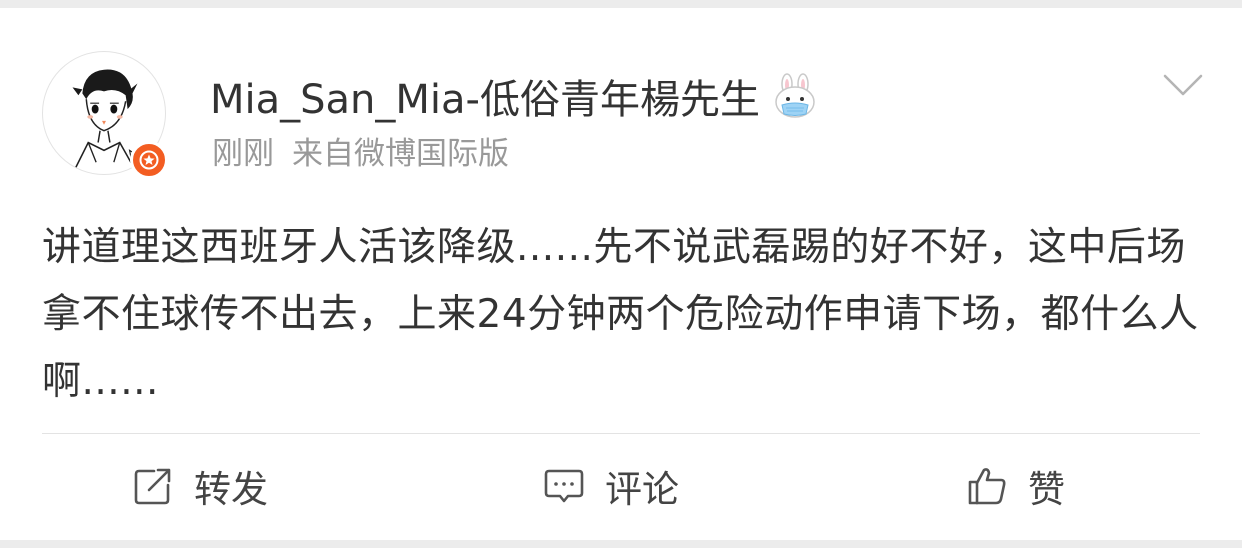  I want to click on divider, so click(621, 433).